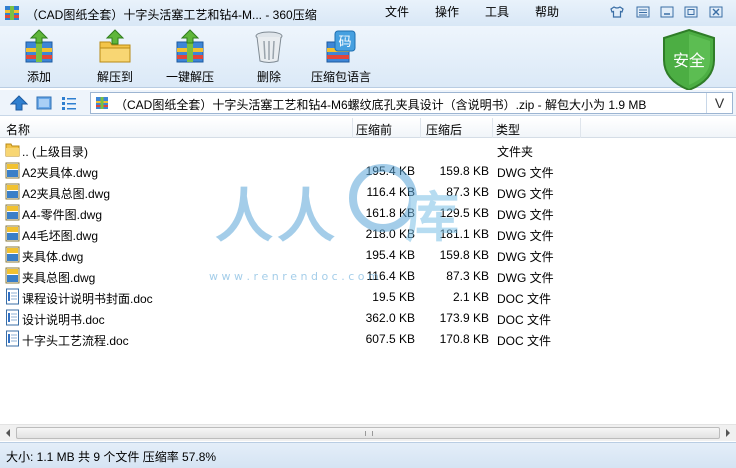 Image resolution: width=736 pixels, height=468 pixels. What do you see at coordinates (390, 171) in the screenshot?
I see `file-size: 195.4 KB` at bounding box center [390, 171].